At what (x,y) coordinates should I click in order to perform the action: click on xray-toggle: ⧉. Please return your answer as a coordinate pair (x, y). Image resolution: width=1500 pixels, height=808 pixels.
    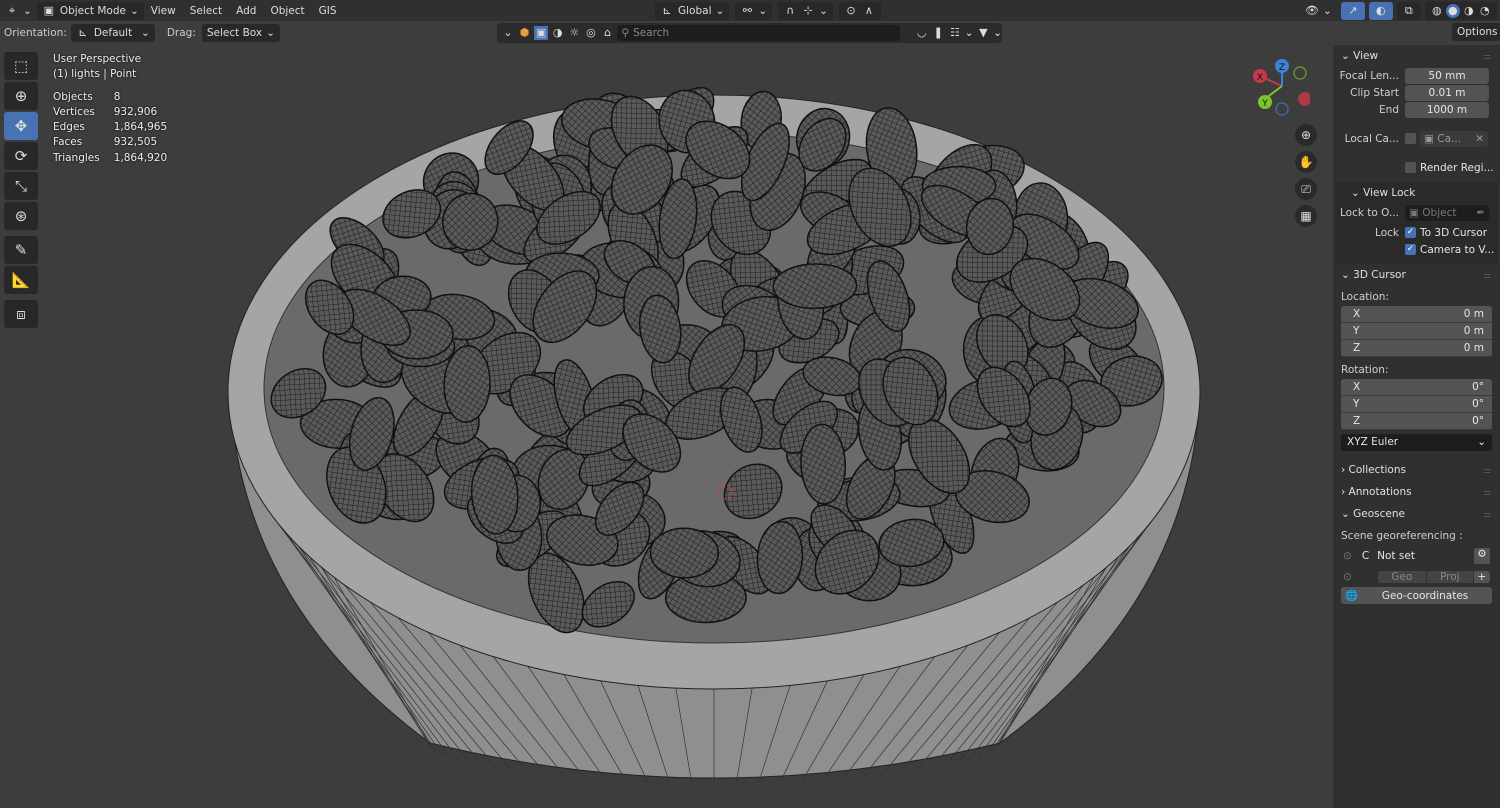
    Looking at the image, I should click on (1408, 10).